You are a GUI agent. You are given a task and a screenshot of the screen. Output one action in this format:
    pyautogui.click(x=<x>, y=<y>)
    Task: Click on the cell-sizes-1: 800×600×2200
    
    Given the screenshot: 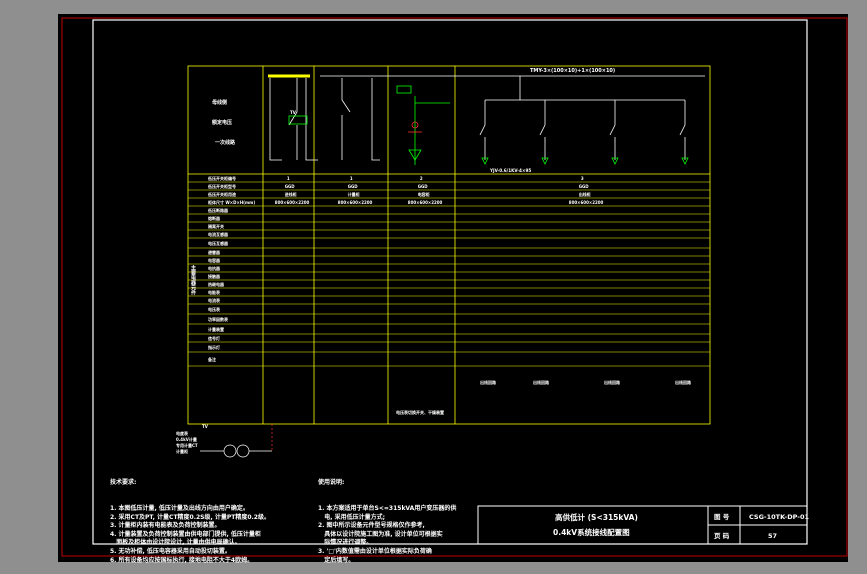 What is the action you would take?
    pyautogui.click(x=355, y=202)
    